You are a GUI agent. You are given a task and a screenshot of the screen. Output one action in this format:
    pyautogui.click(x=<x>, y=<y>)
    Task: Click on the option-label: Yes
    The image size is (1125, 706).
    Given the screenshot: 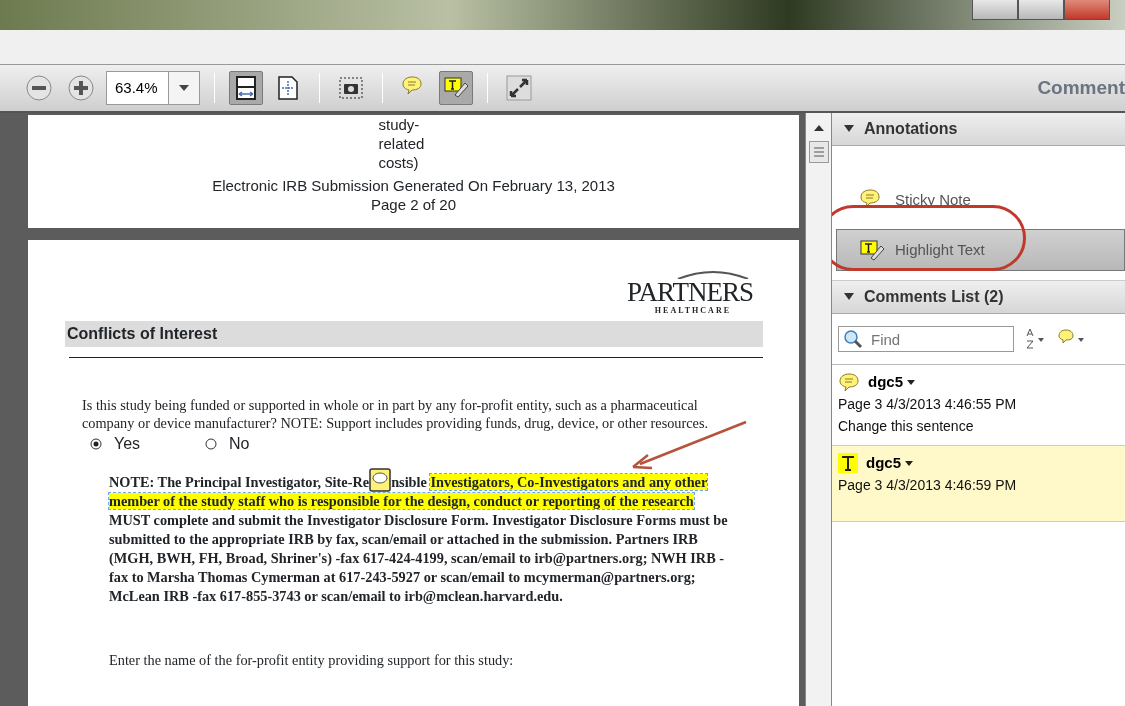 What is the action you would take?
    pyautogui.click(x=127, y=444)
    